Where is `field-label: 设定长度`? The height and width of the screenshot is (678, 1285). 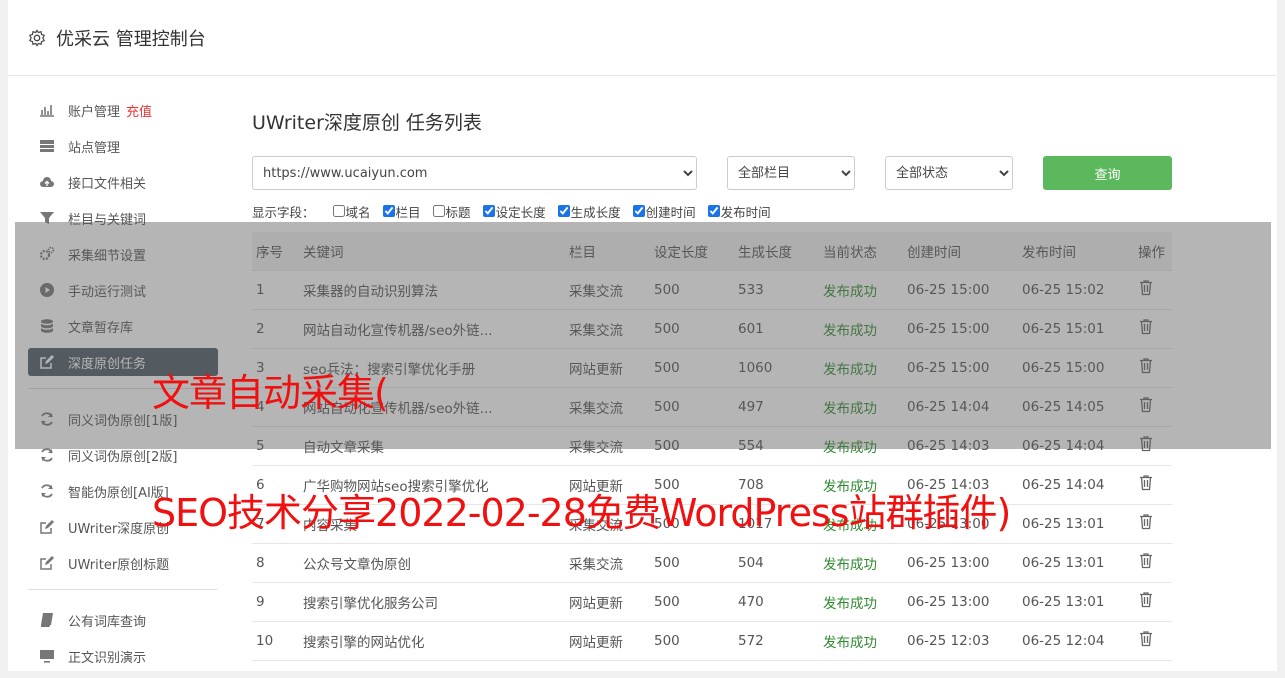
field-label: 设定长度 is located at coordinates (520, 212).